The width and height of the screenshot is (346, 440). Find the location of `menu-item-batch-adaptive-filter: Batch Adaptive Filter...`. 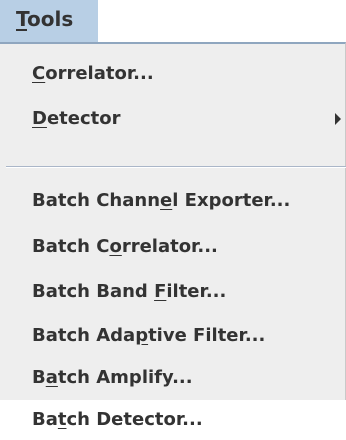

menu-item-batch-adaptive-filter: Batch Adaptive Filter... is located at coordinates (172, 336).